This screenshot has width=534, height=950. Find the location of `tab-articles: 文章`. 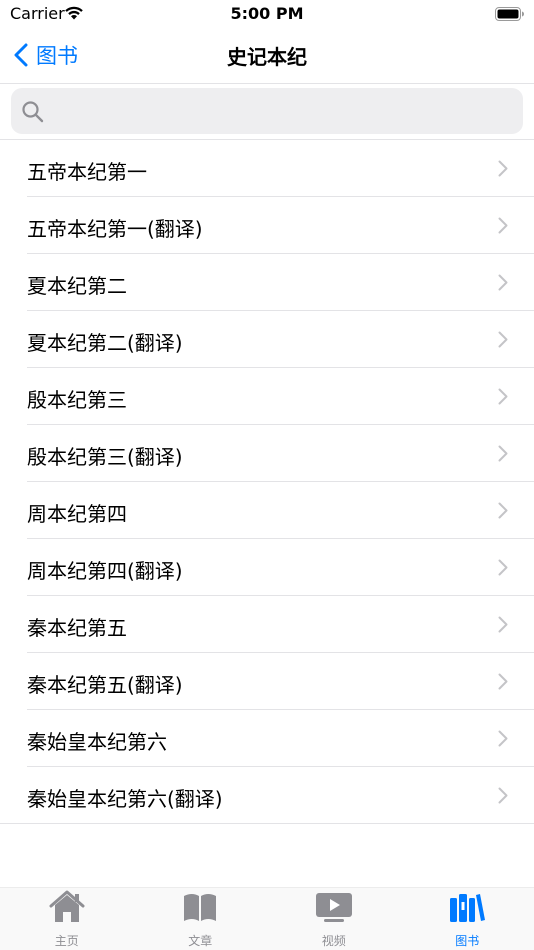

tab-articles: 文章 is located at coordinates (201, 919).